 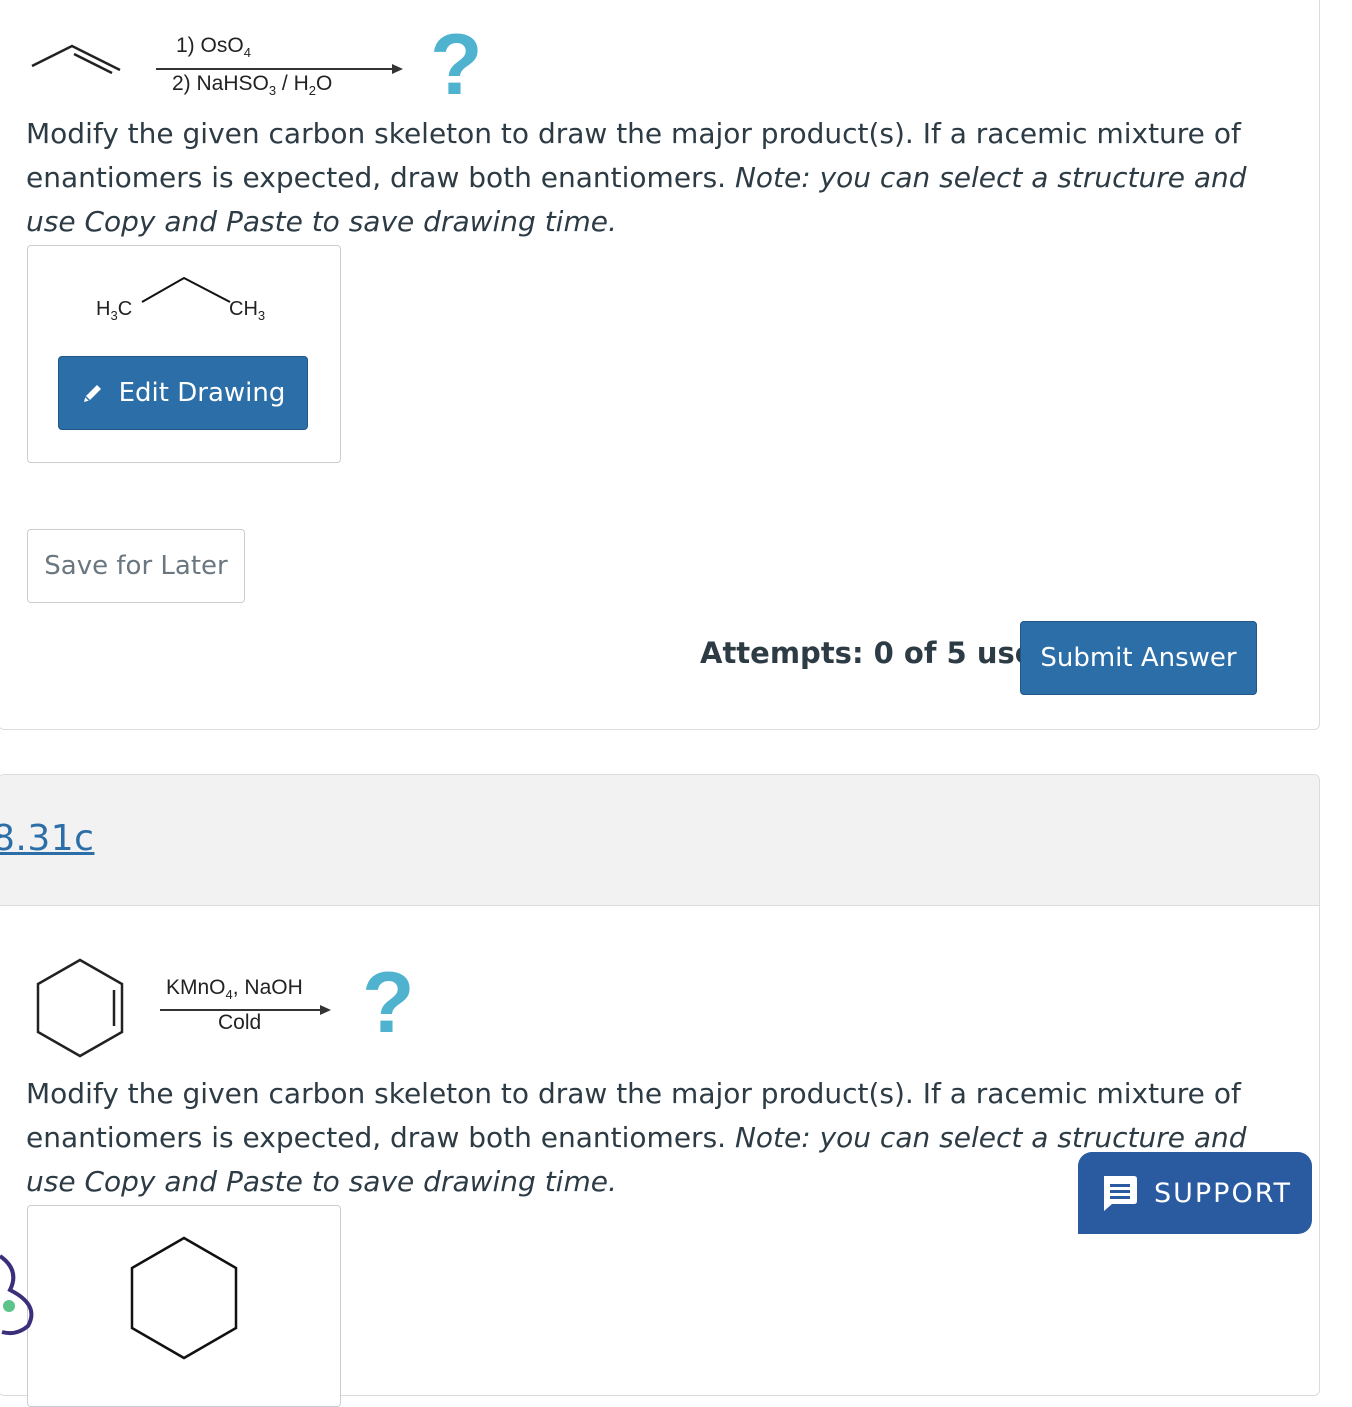 I want to click on reagent-line-2: 2) NaHSO3 / H2O, so click(x=252, y=85).